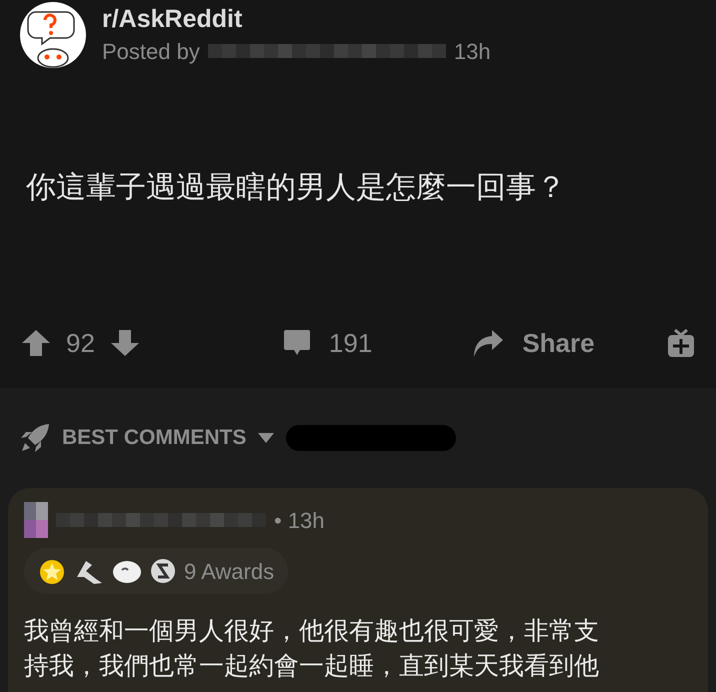  Describe the element at coordinates (168, 438) in the screenshot. I see `sort-dropdown: BEST COMMENTS` at that location.